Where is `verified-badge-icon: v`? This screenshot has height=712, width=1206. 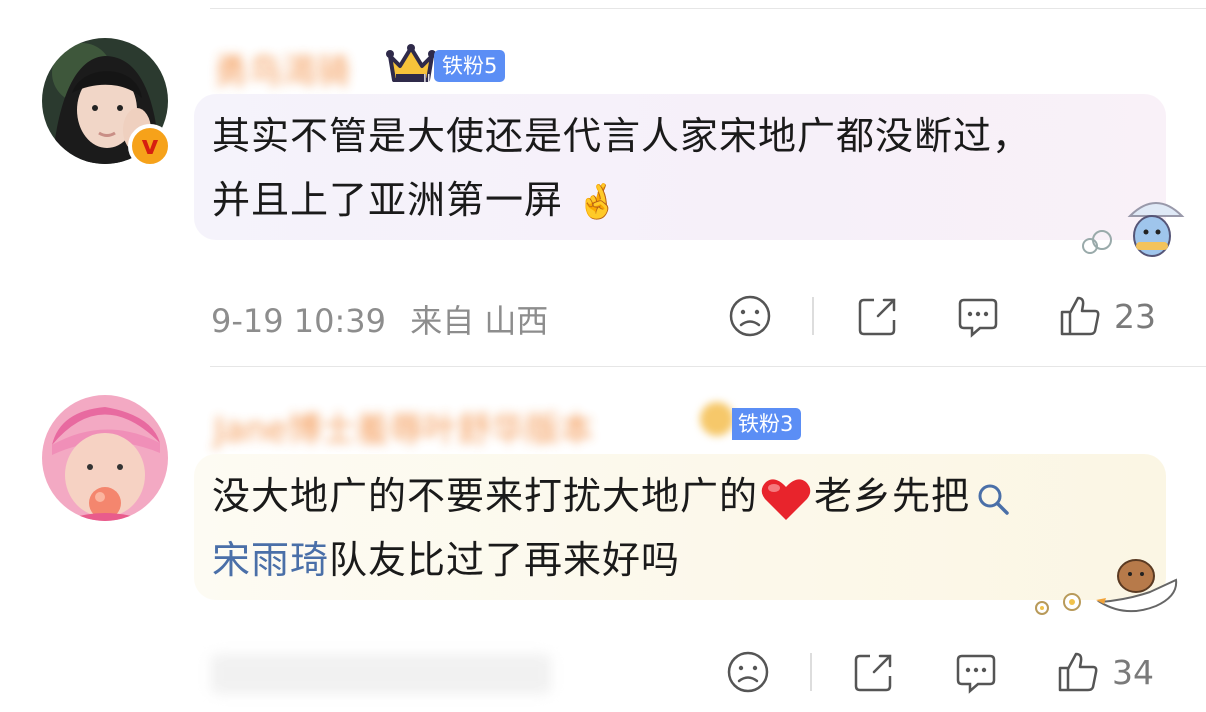 verified-badge-icon: v is located at coordinates (150, 146).